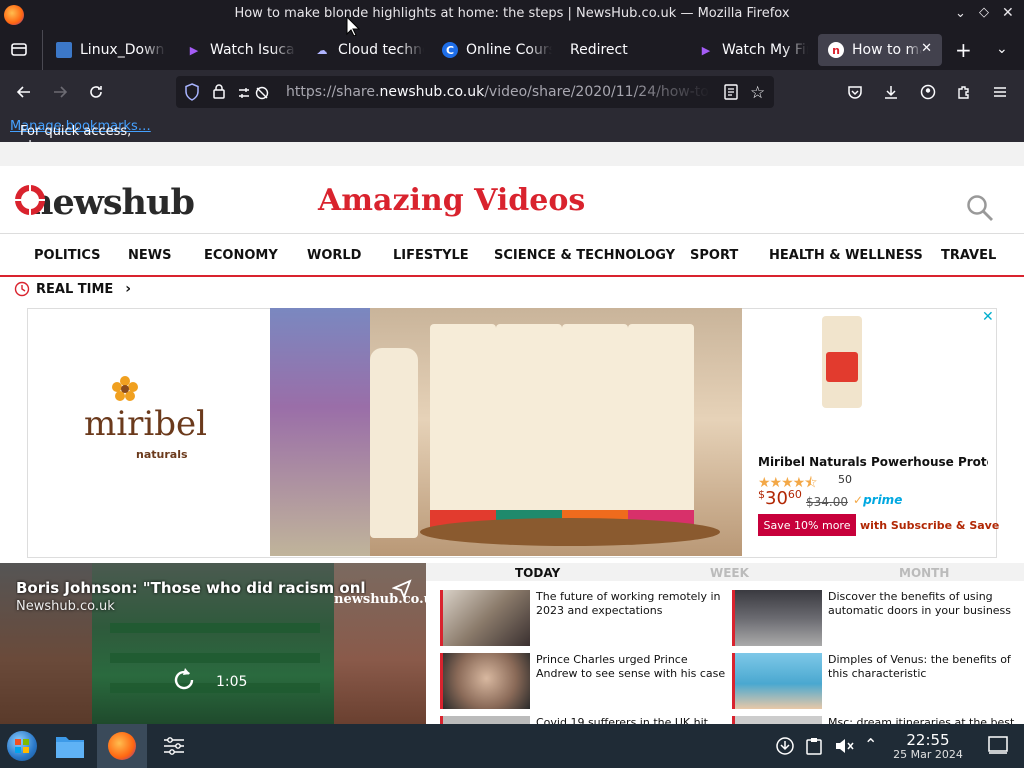 The image size is (1024, 768). I want to click on top-strip, so click(512, 154).